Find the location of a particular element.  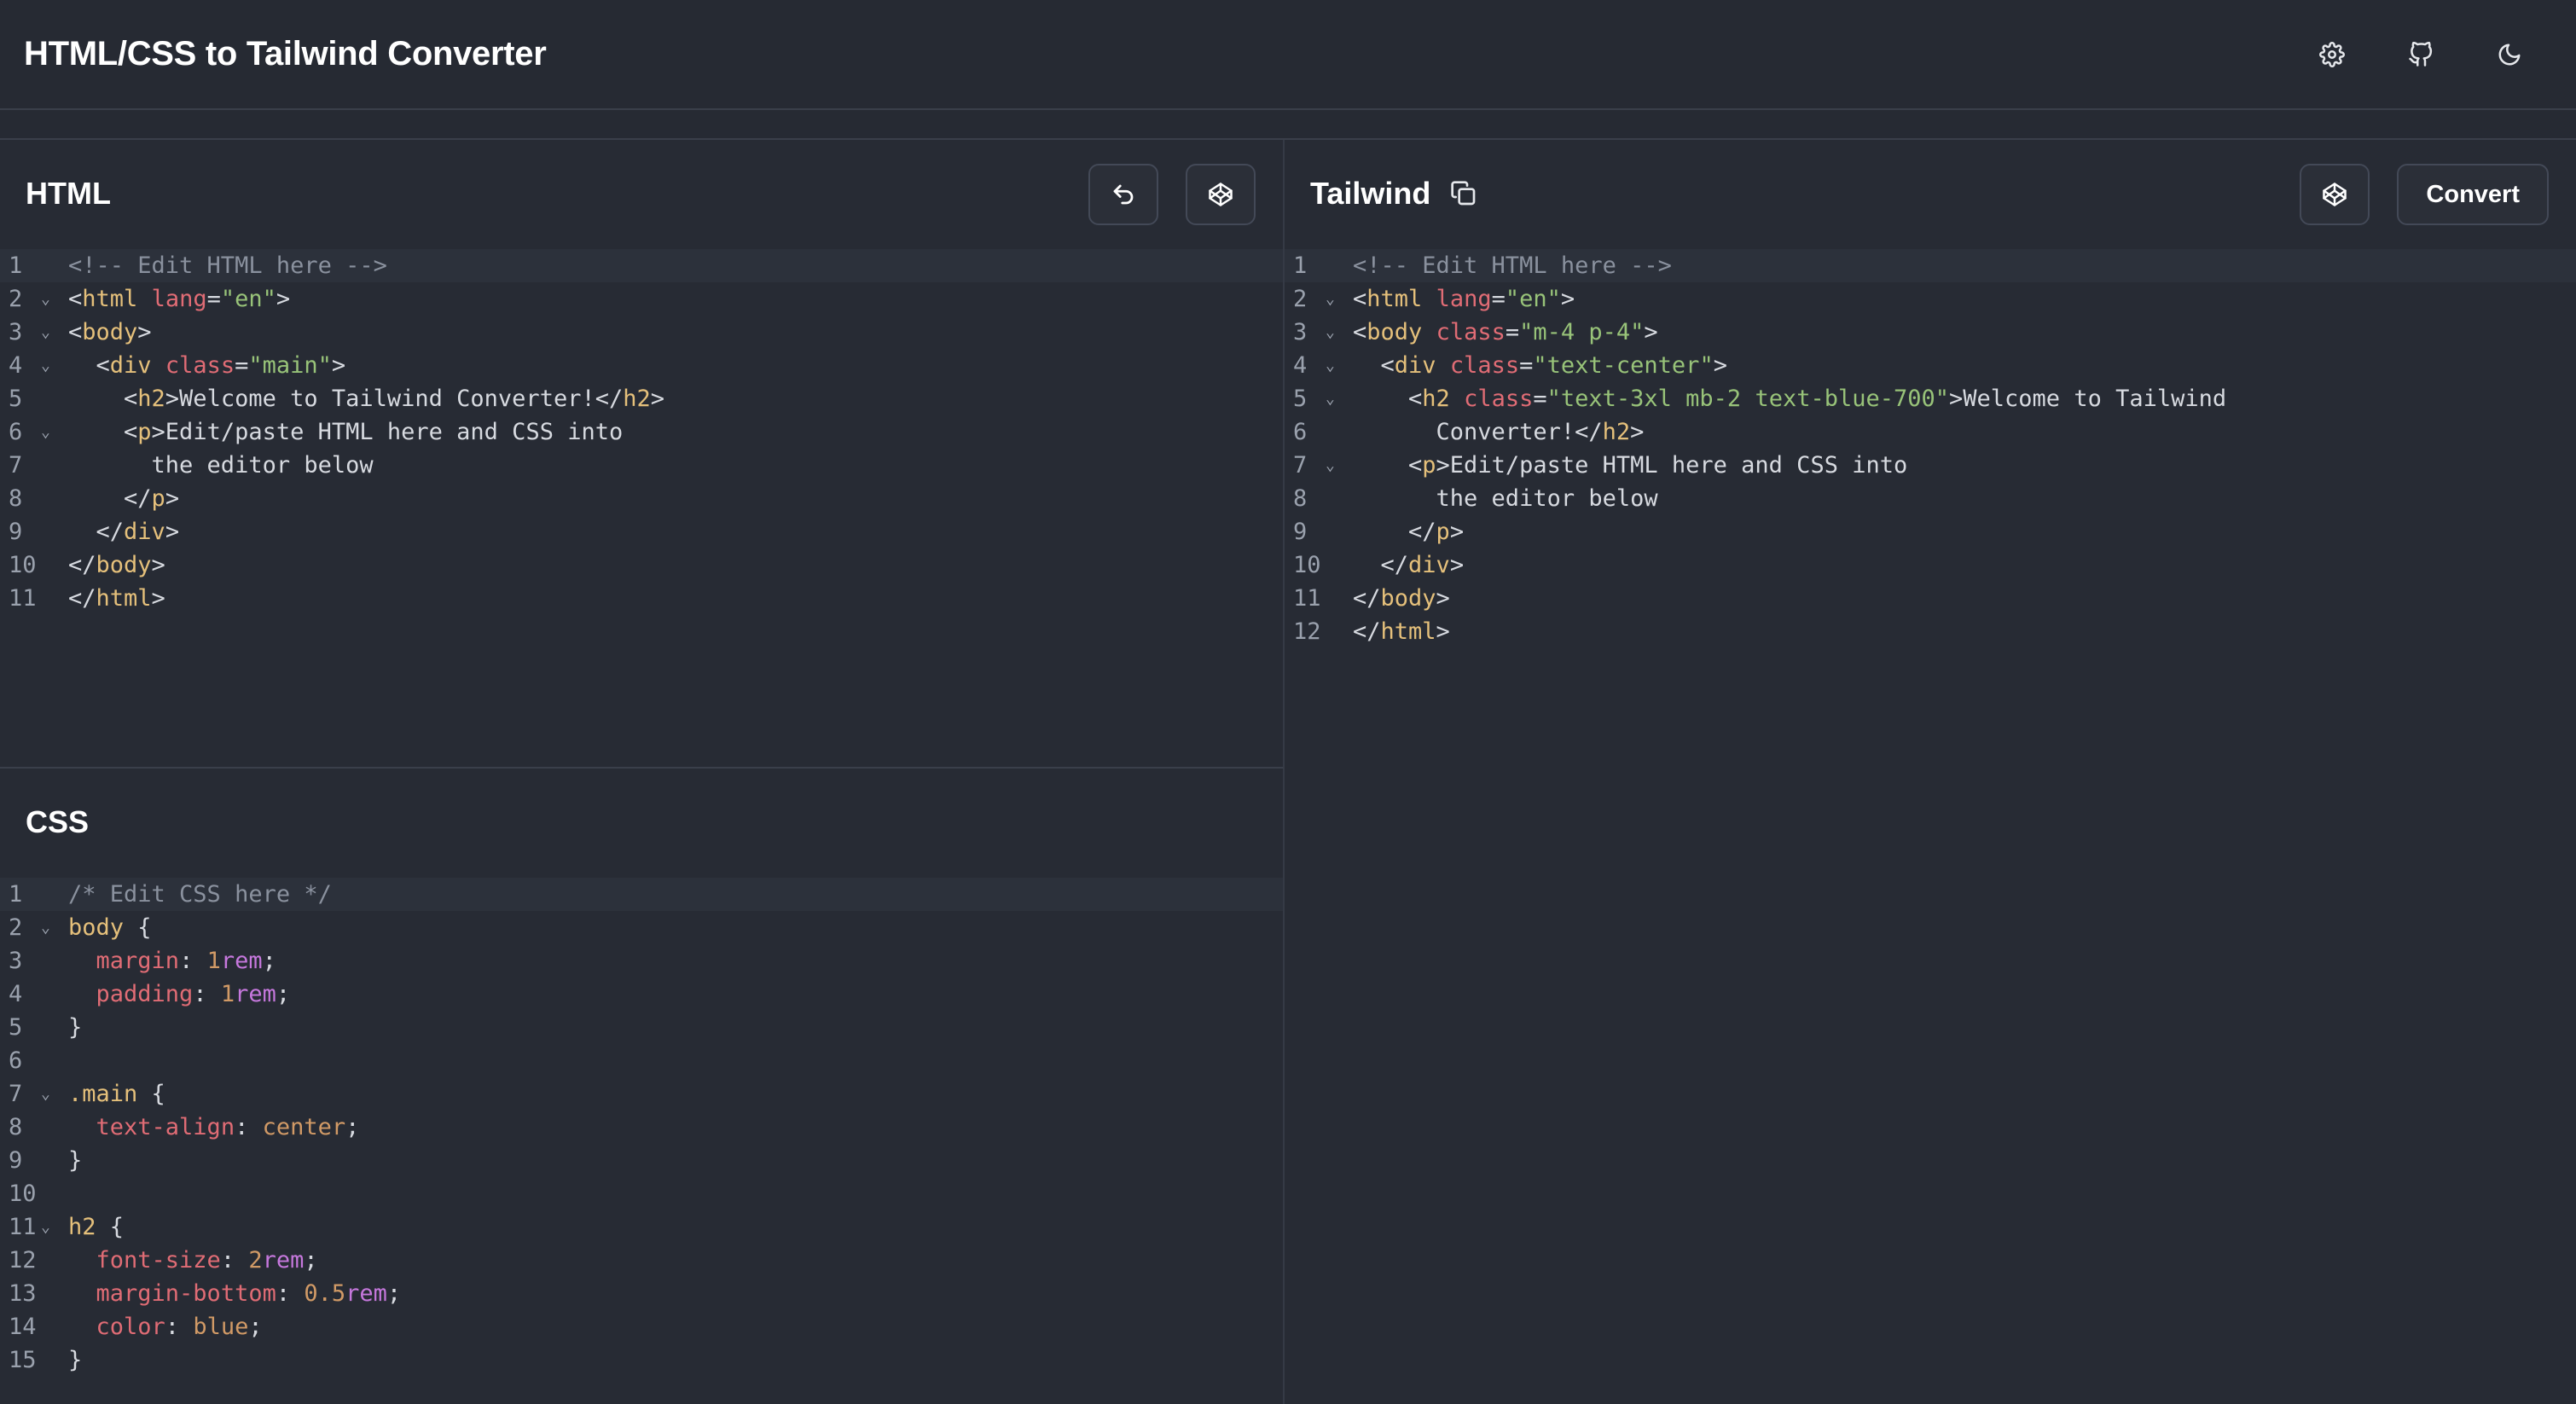

moon-icon is located at coordinates (2509, 54).